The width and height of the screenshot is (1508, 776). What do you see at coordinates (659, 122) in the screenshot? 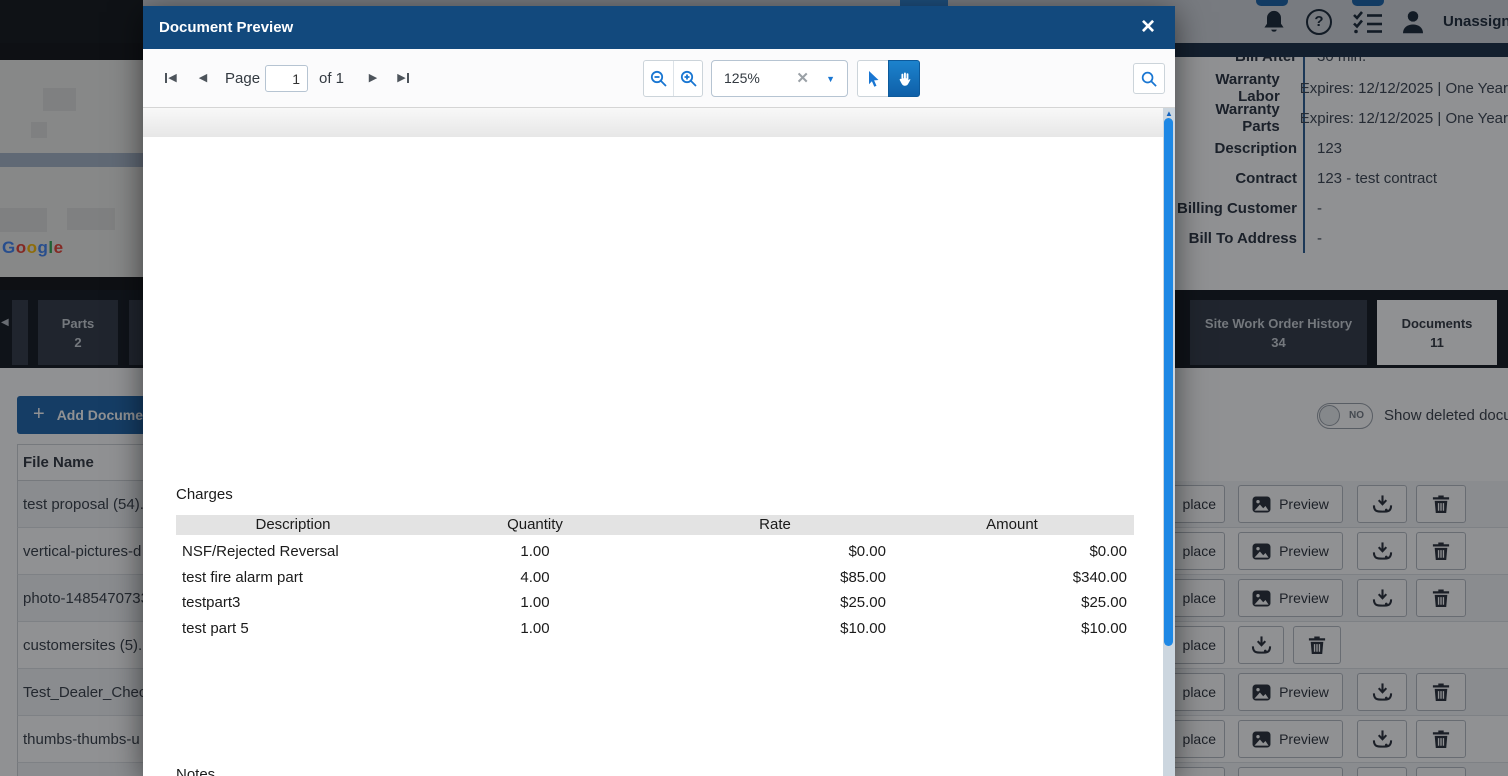
I see `page-margin-gap` at bounding box center [659, 122].